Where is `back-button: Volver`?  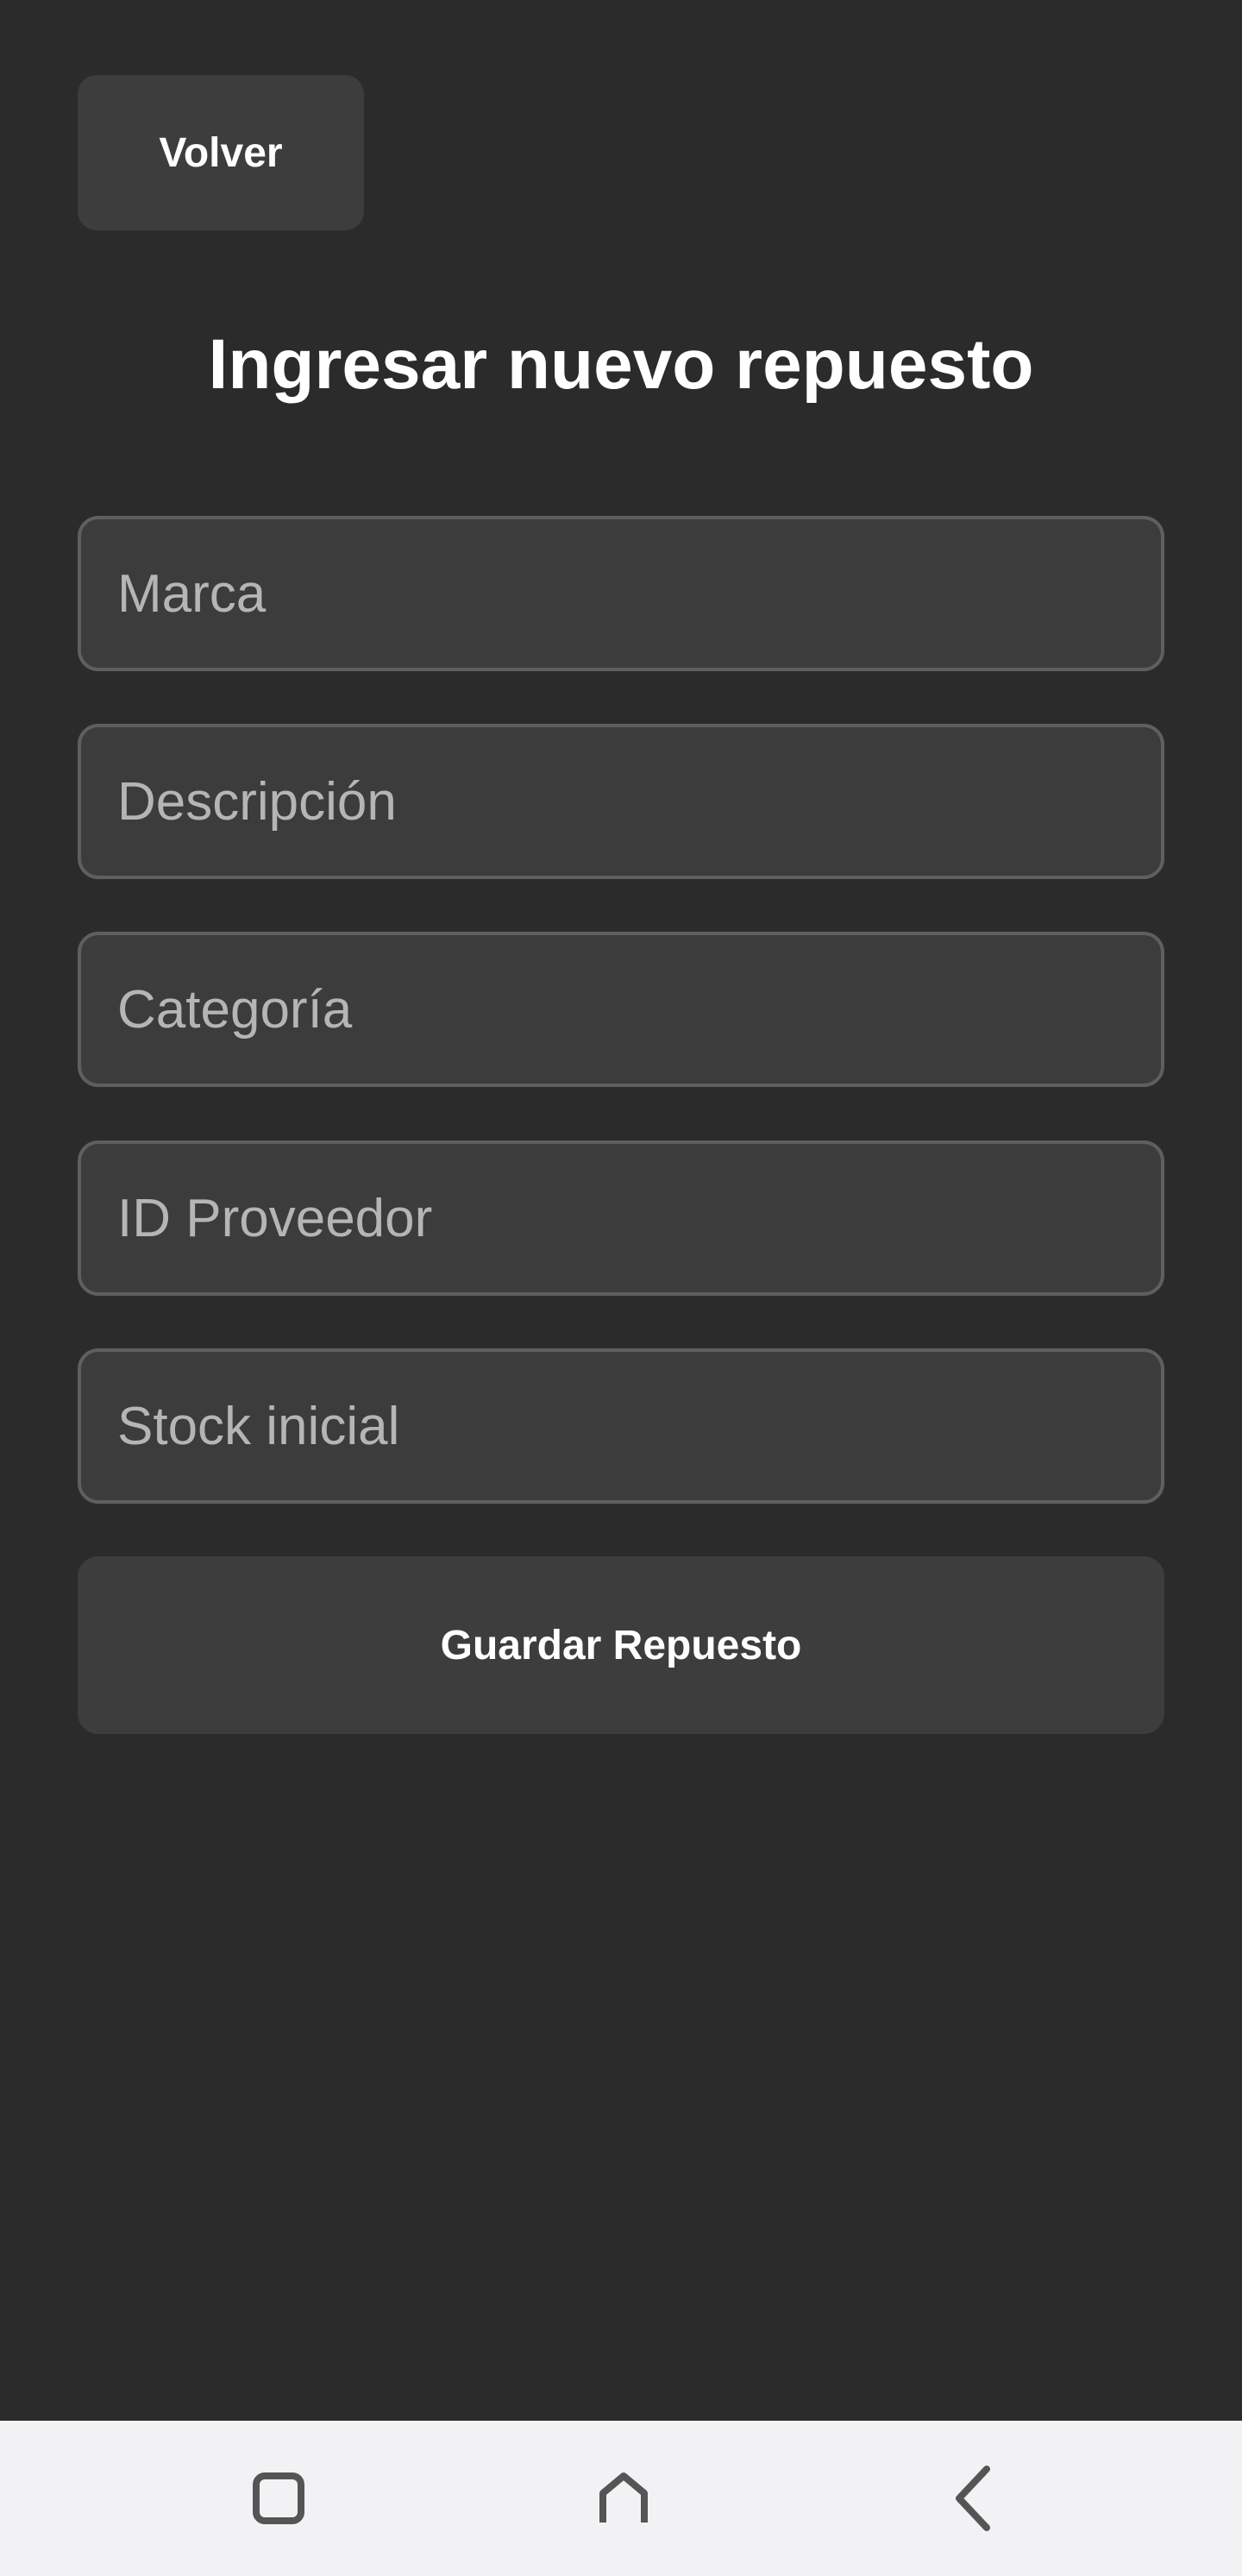
back-button: Volver is located at coordinates (221, 152).